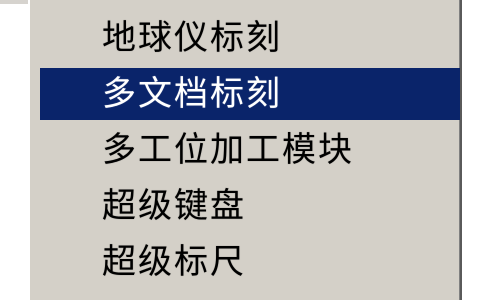 The width and height of the screenshot is (484, 300). I want to click on menu-item-label: 地球仪标刻, so click(192, 38).